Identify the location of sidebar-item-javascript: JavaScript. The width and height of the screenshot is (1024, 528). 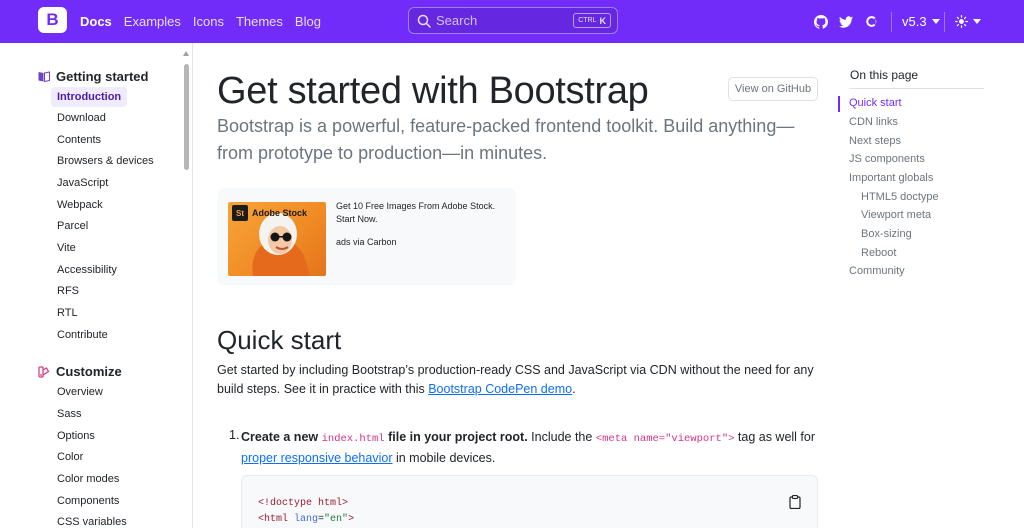
(82, 183).